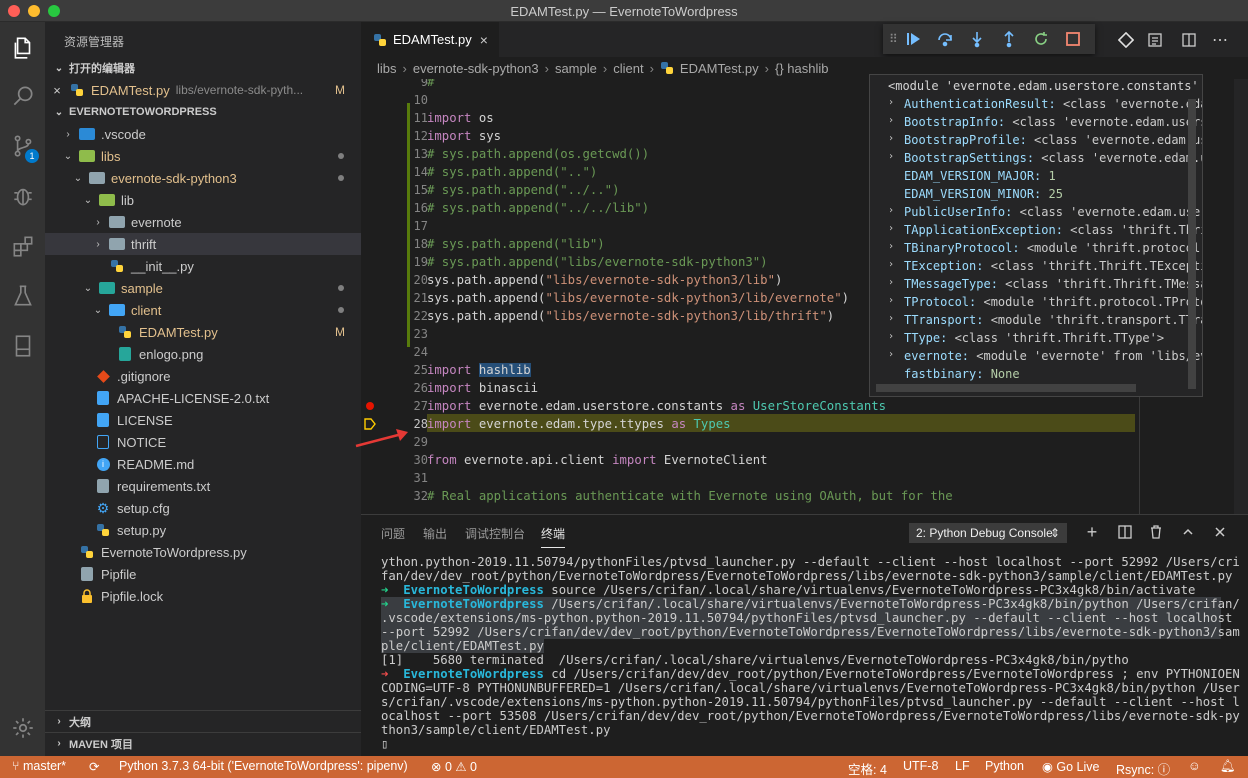 Image resolution: width=1248 pixels, height=778 pixels. I want to click on project-section: ⌄ EVERNOTETOWORDPRESS, so click(203, 112).